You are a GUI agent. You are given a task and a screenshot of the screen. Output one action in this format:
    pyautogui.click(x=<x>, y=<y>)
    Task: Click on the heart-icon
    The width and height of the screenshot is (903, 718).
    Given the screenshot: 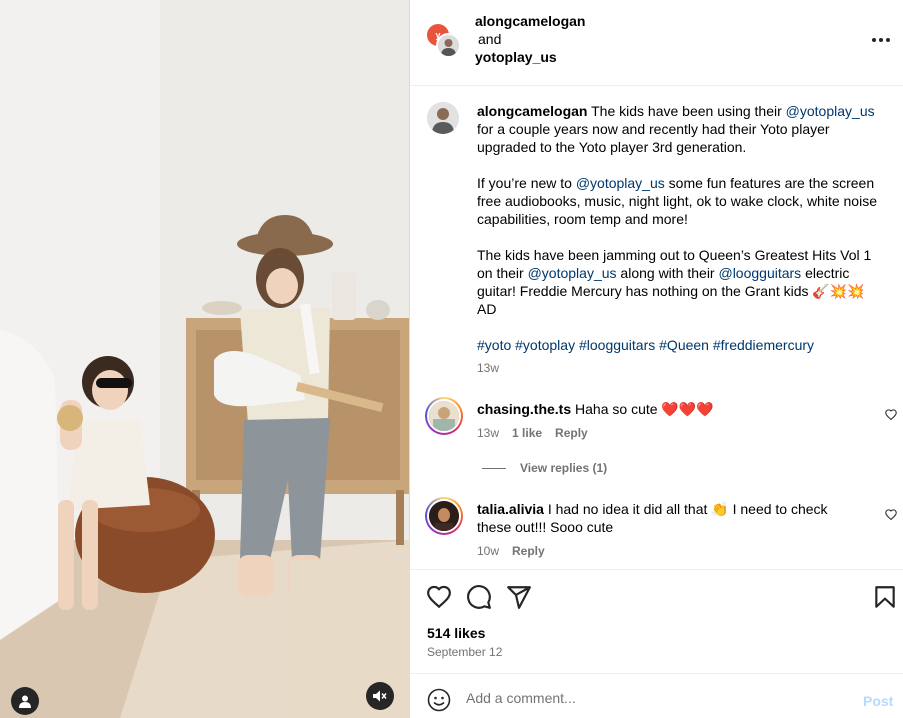 What is the action you would take?
    pyautogui.click(x=439, y=597)
    